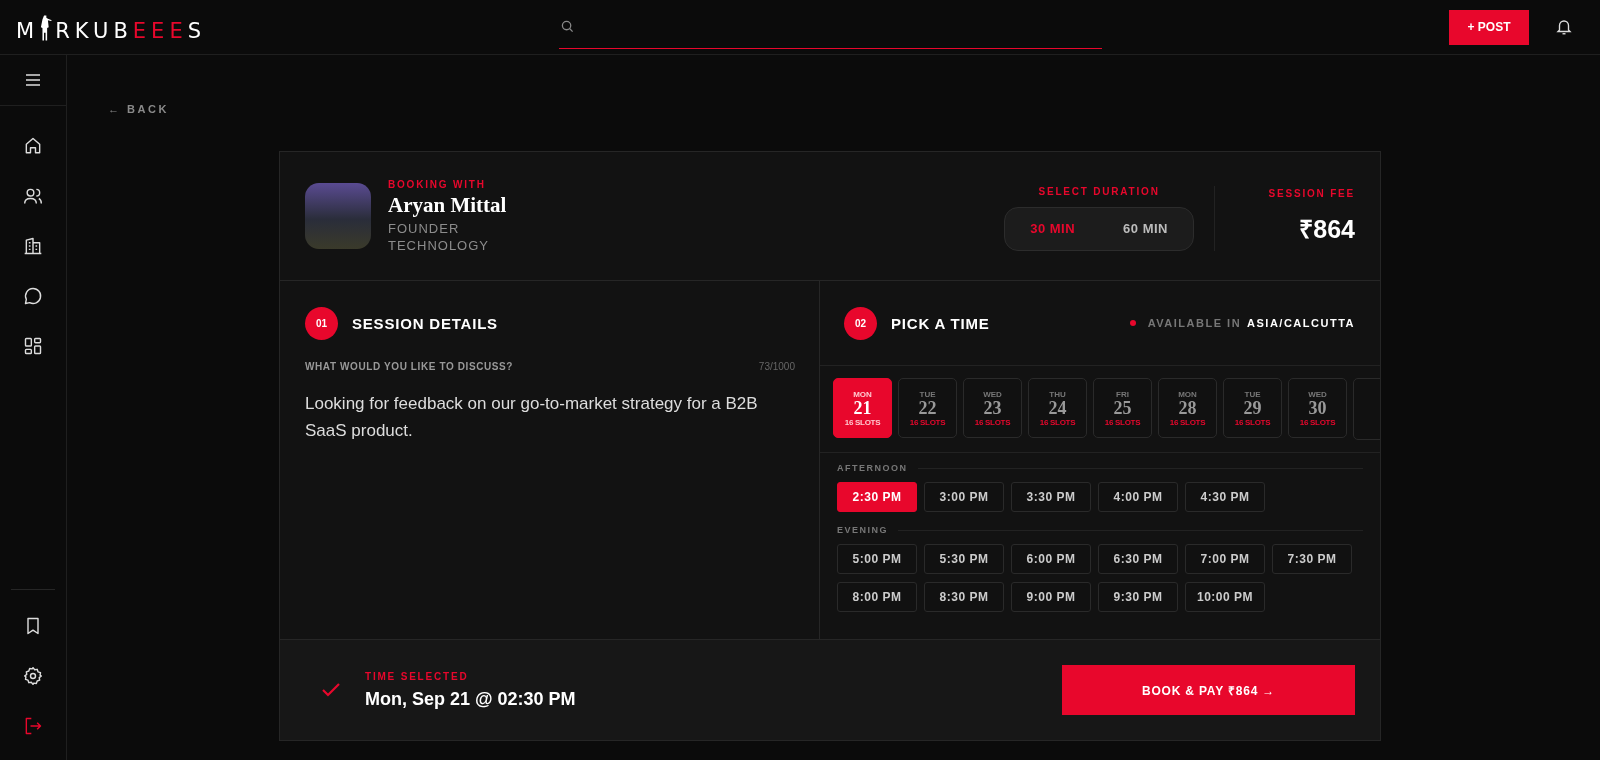 The image size is (1600, 760). I want to click on date-card: THU 24 16 SLOTS, so click(1057, 408).